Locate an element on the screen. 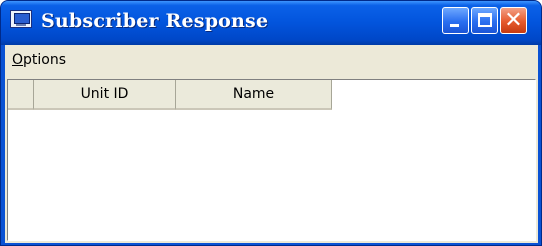 The image size is (542, 246). application-window-icon is located at coordinates (21, 19).